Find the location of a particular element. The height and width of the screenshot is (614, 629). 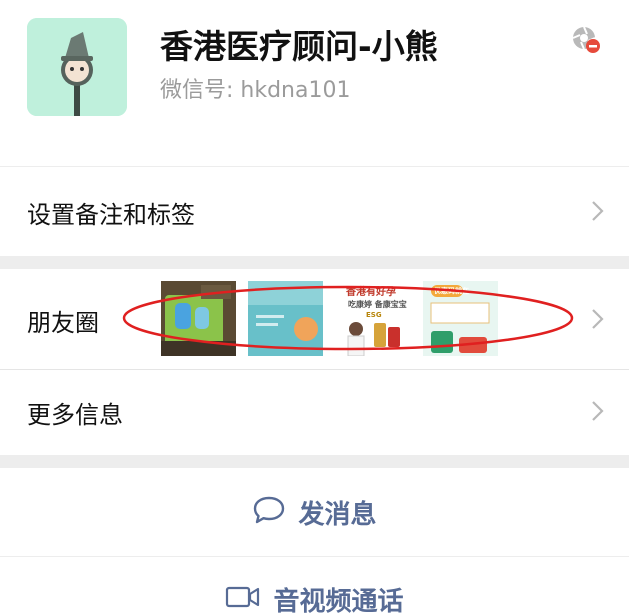

moments-thumbnails: 香港有好孕 吃康婷 备康宝宝 ESG 优惠码就在 is located at coordinates (331, 318).